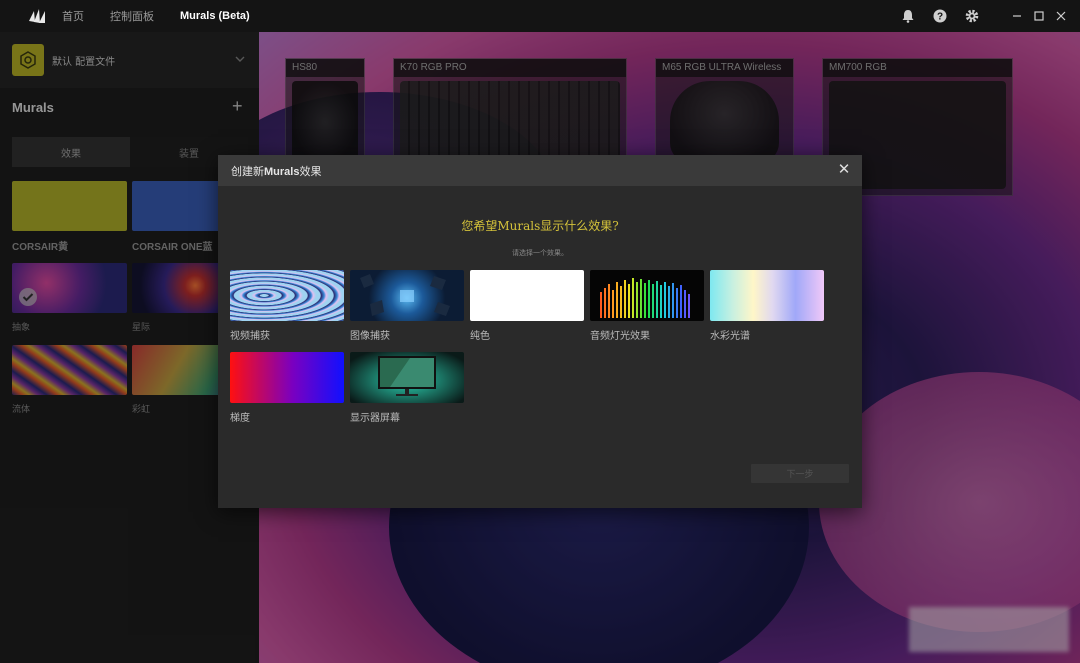 Image resolution: width=1080 pixels, height=663 pixels. I want to click on effect-gradient: 梯度, so click(287, 388).